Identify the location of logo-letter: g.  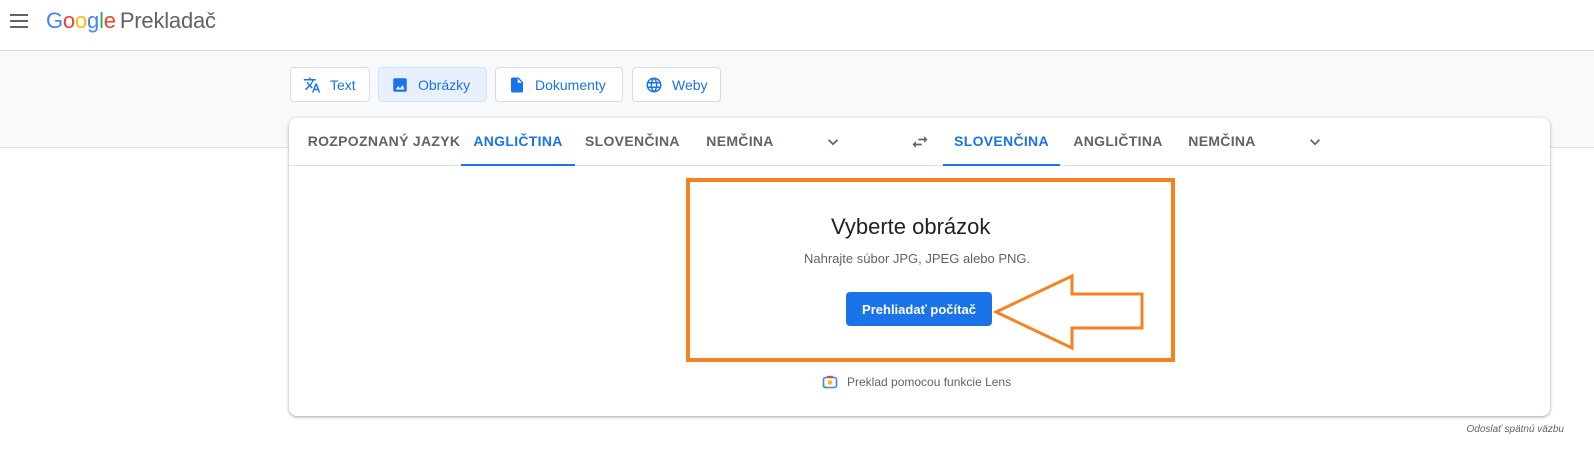
(93, 20).